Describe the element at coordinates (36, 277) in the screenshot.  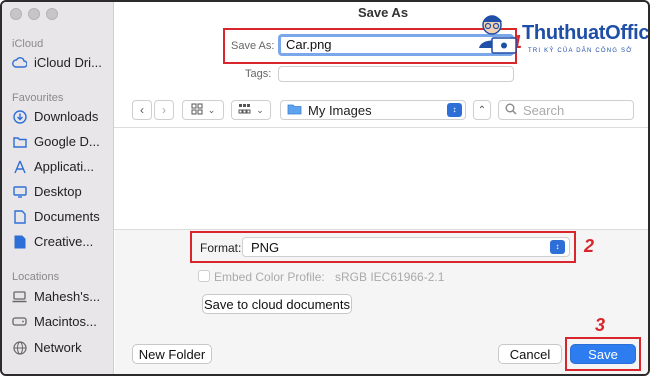
I see `sidebar-section-locations: Locations` at that location.